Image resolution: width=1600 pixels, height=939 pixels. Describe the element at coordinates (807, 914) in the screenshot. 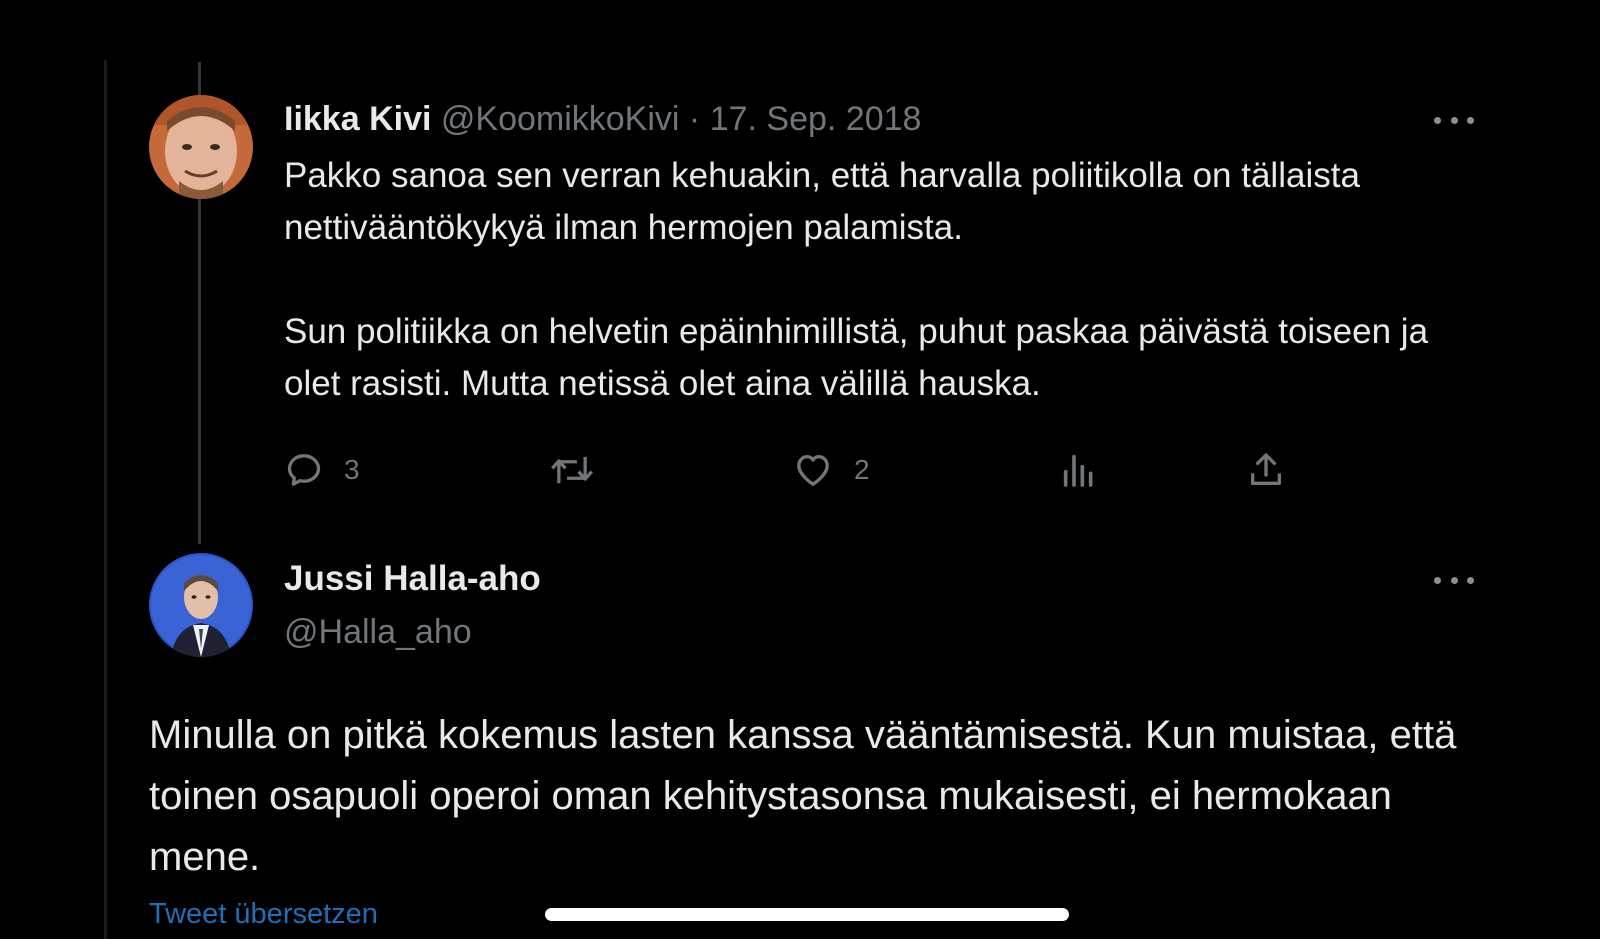

I see `home-indicator-bar` at that location.